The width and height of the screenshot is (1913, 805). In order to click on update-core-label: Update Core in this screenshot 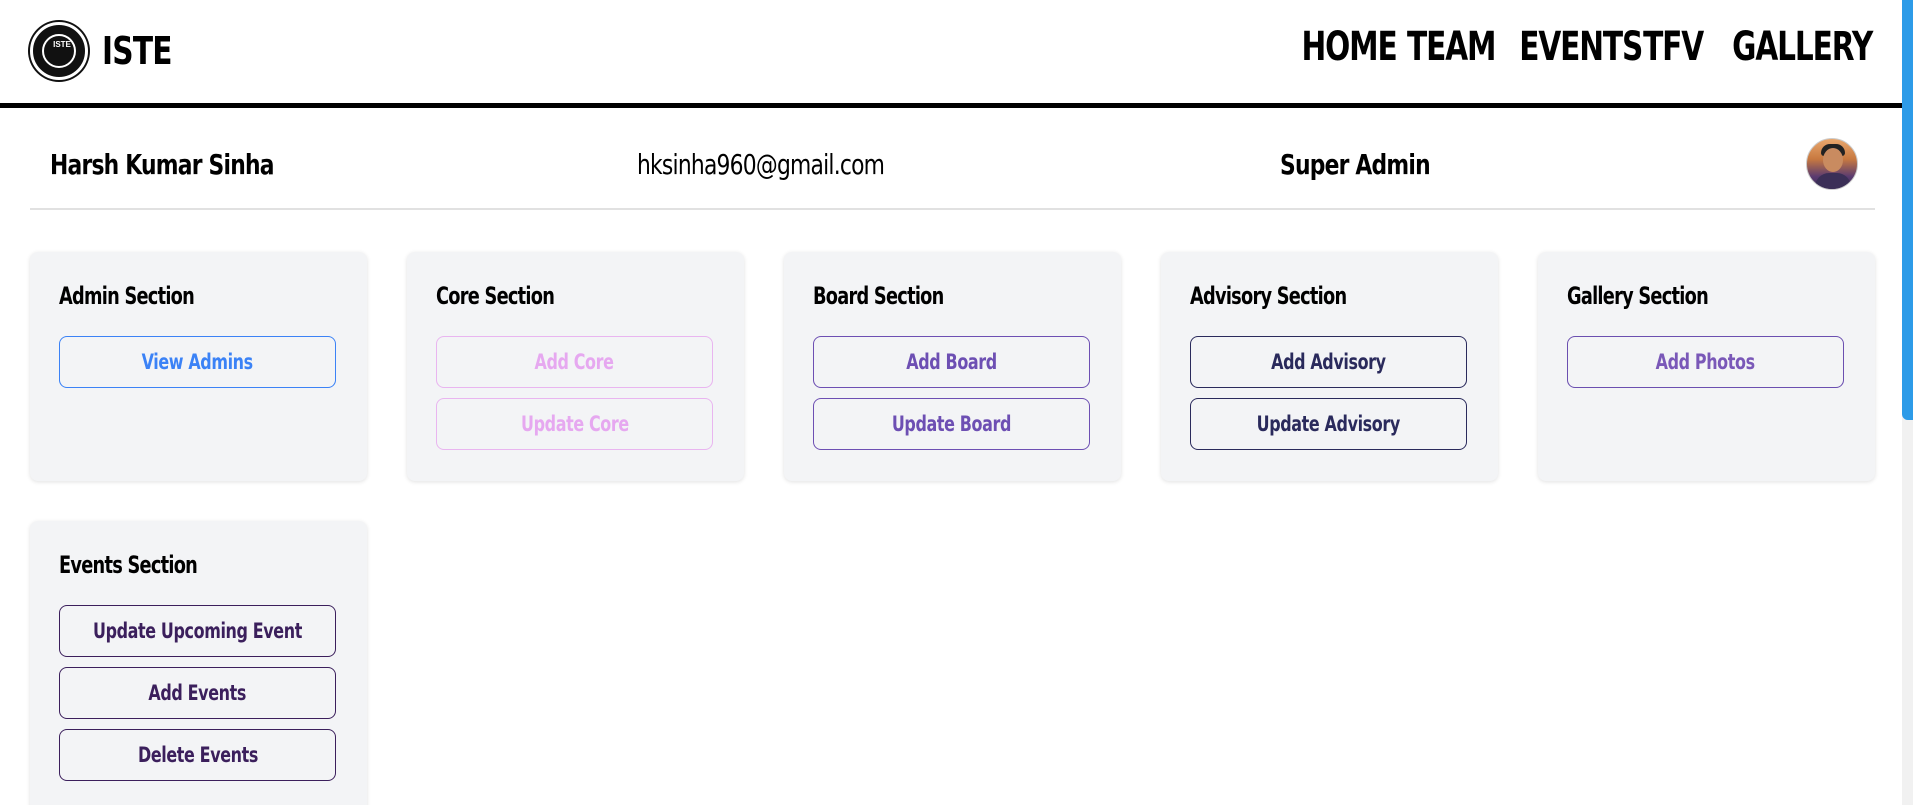, I will do `click(574, 424)`.